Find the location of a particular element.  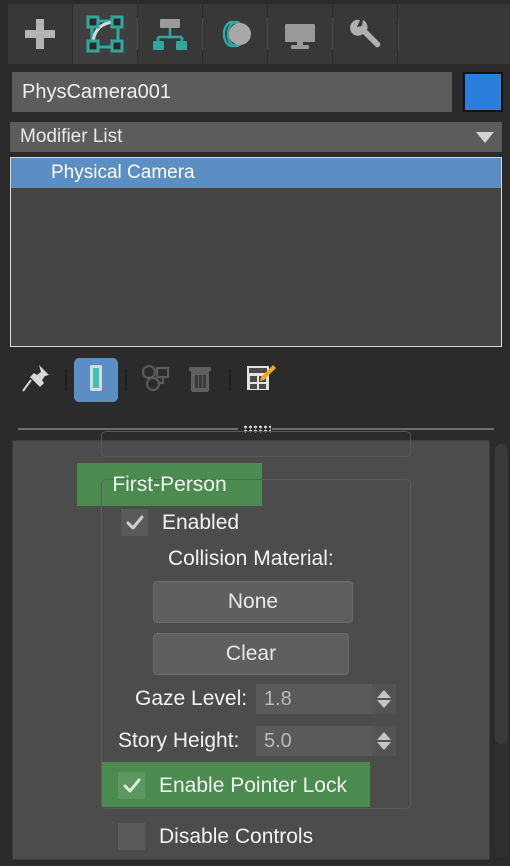

configure-icon is located at coordinates (260, 380).